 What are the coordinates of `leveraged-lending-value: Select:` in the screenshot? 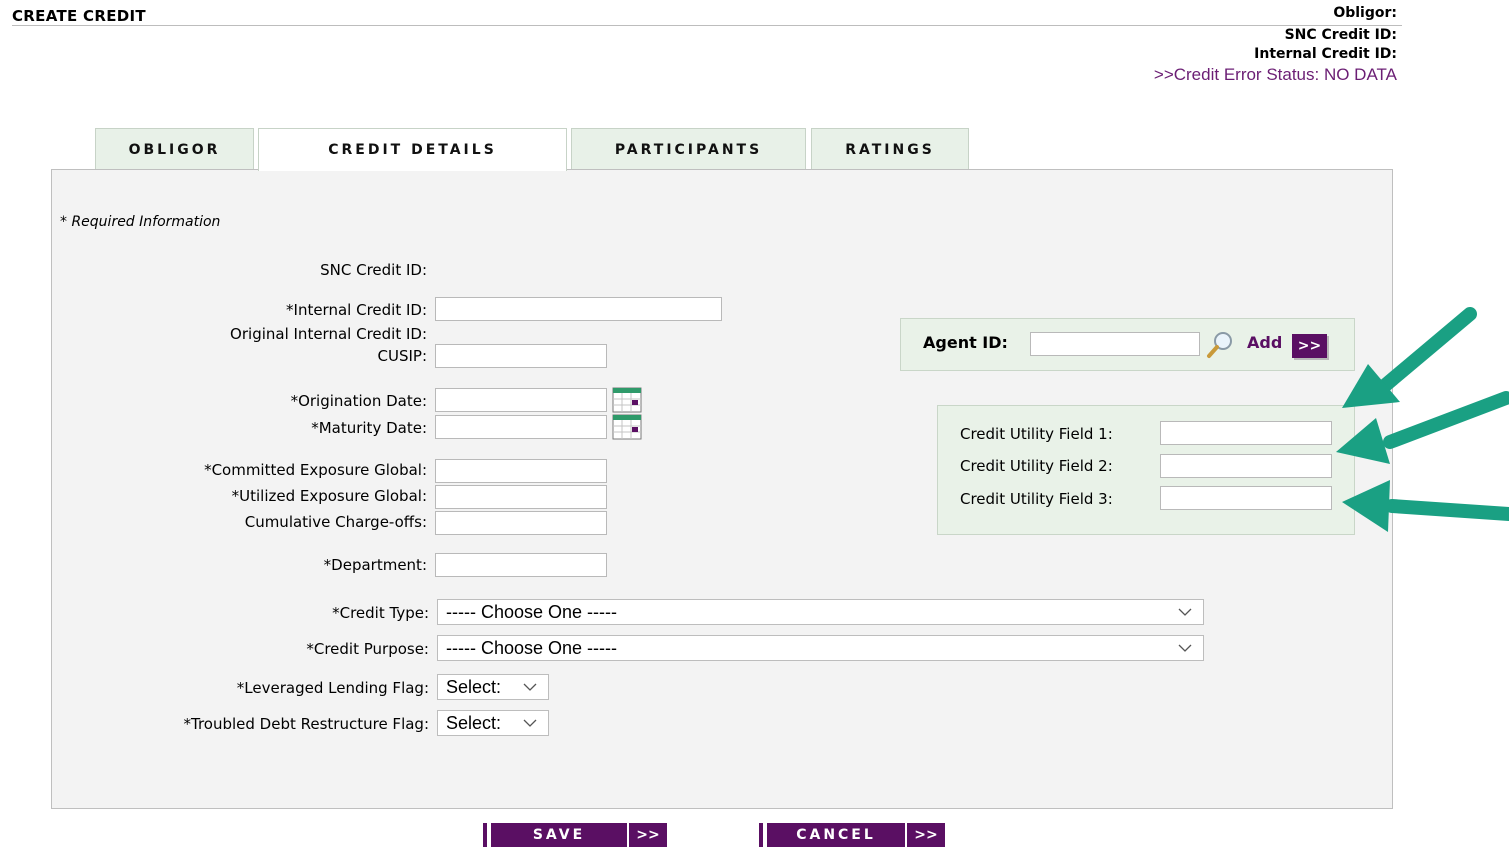 It's located at (474, 686).